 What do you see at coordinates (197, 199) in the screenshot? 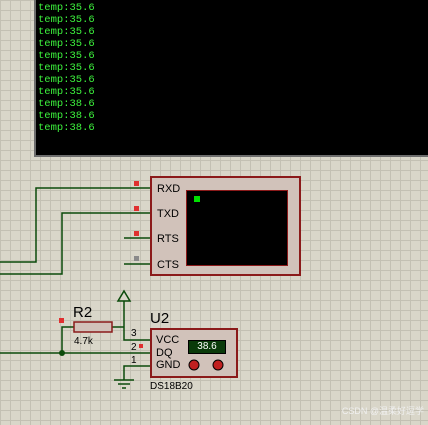
I see `terminal-cursor-indicator` at bounding box center [197, 199].